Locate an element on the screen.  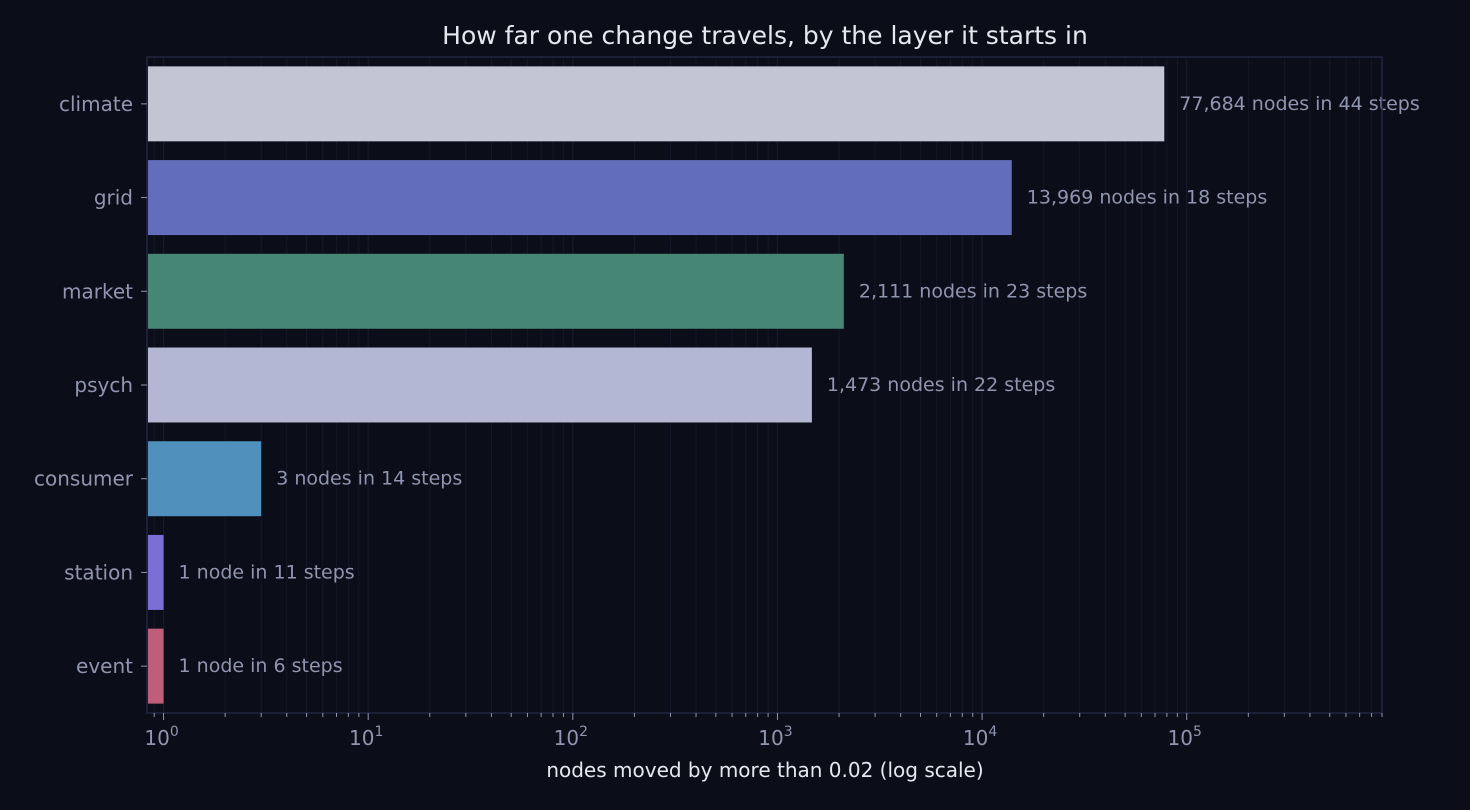
bar-label-consumer: 3 nodes in 14 steps is located at coordinates (369, 479).